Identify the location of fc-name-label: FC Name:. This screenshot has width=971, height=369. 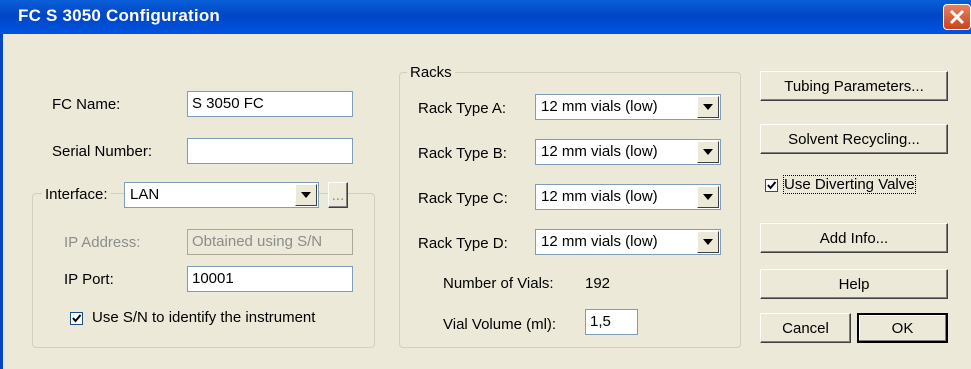
(86, 104).